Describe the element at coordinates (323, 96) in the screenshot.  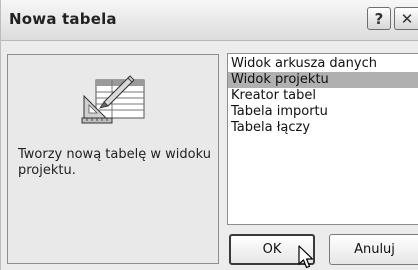
I see `list-item: Kreator tabel` at that location.